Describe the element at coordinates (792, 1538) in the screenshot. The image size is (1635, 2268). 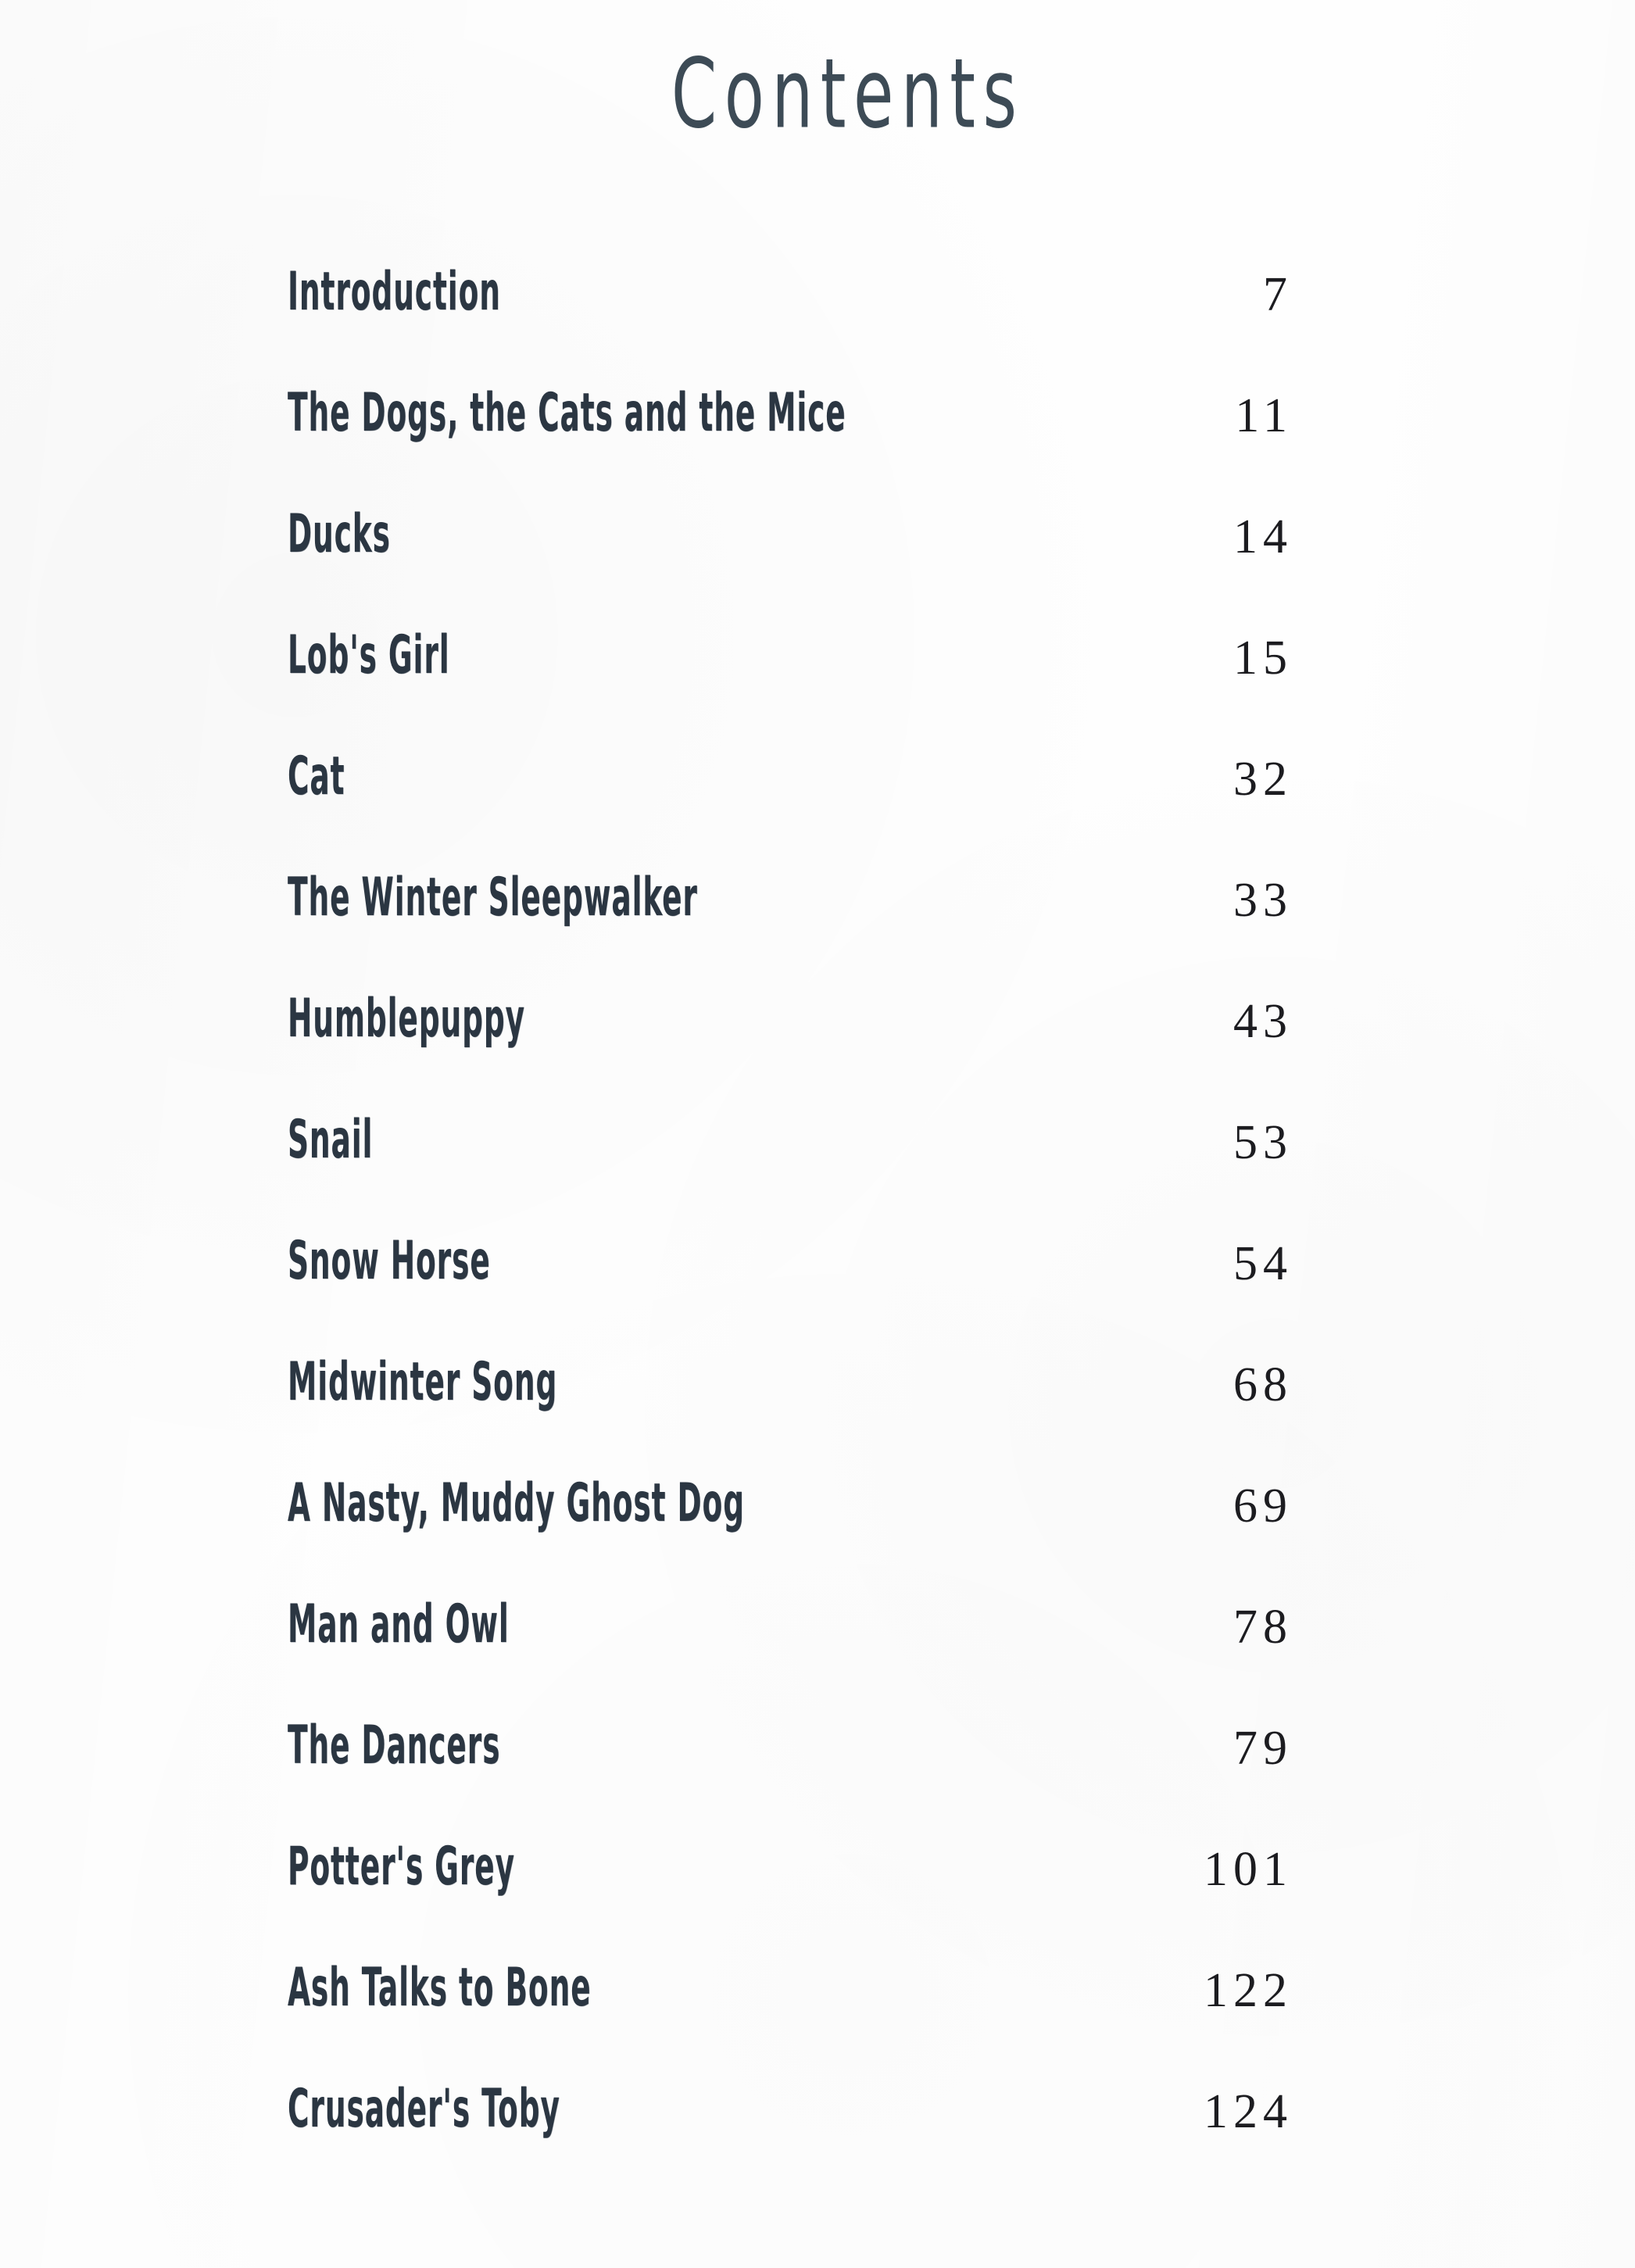
I see `toc-entry-row: A Nasty, Muddy Ghost Dog 69` at that location.